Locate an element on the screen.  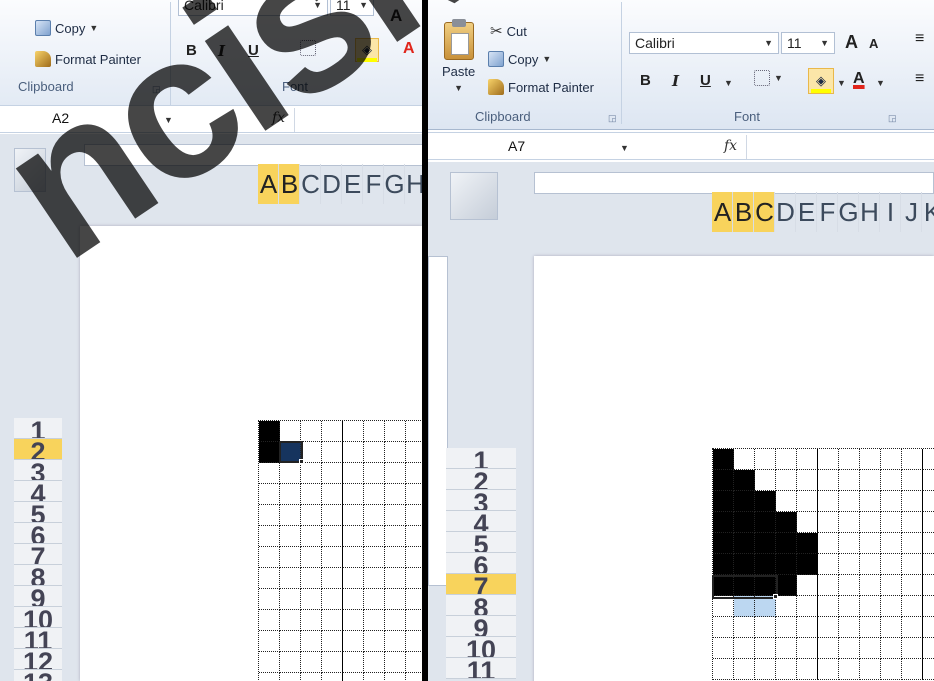
column-header-g: G is located at coordinates (394, 184).